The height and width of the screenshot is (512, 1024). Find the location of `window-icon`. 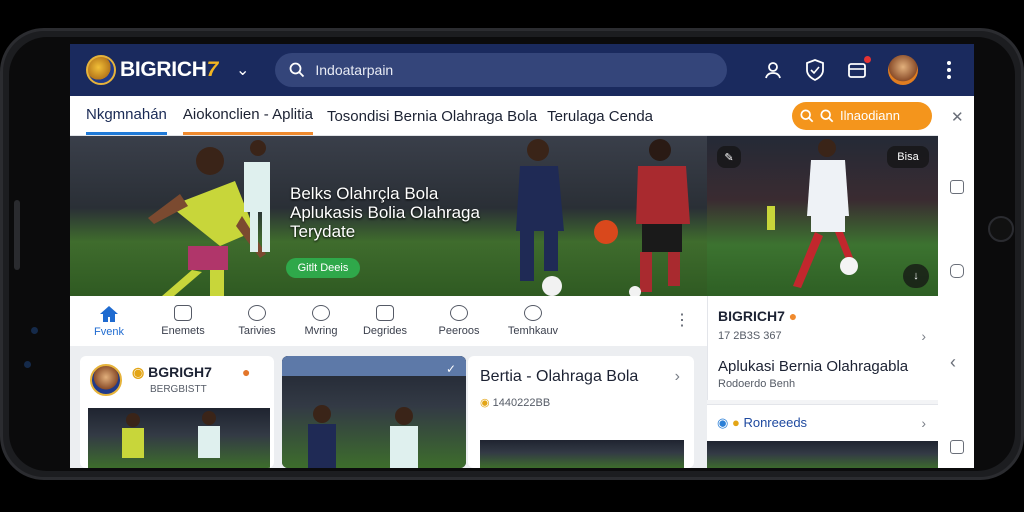

window-icon is located at coordinates (957, 271).